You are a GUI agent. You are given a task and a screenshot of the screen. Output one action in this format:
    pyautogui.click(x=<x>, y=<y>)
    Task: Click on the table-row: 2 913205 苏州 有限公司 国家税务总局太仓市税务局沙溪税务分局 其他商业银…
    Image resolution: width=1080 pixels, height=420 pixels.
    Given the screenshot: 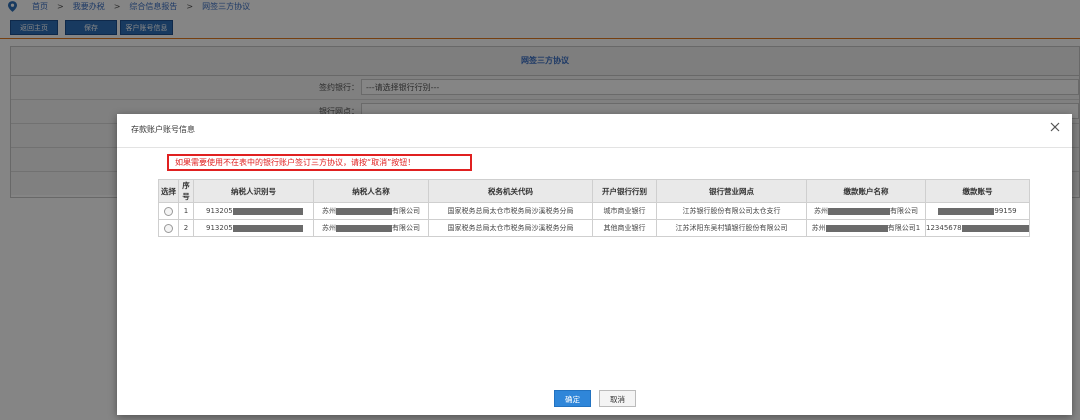 What is the action you would take?
    pyautogui.click(x=594, y=228)
    